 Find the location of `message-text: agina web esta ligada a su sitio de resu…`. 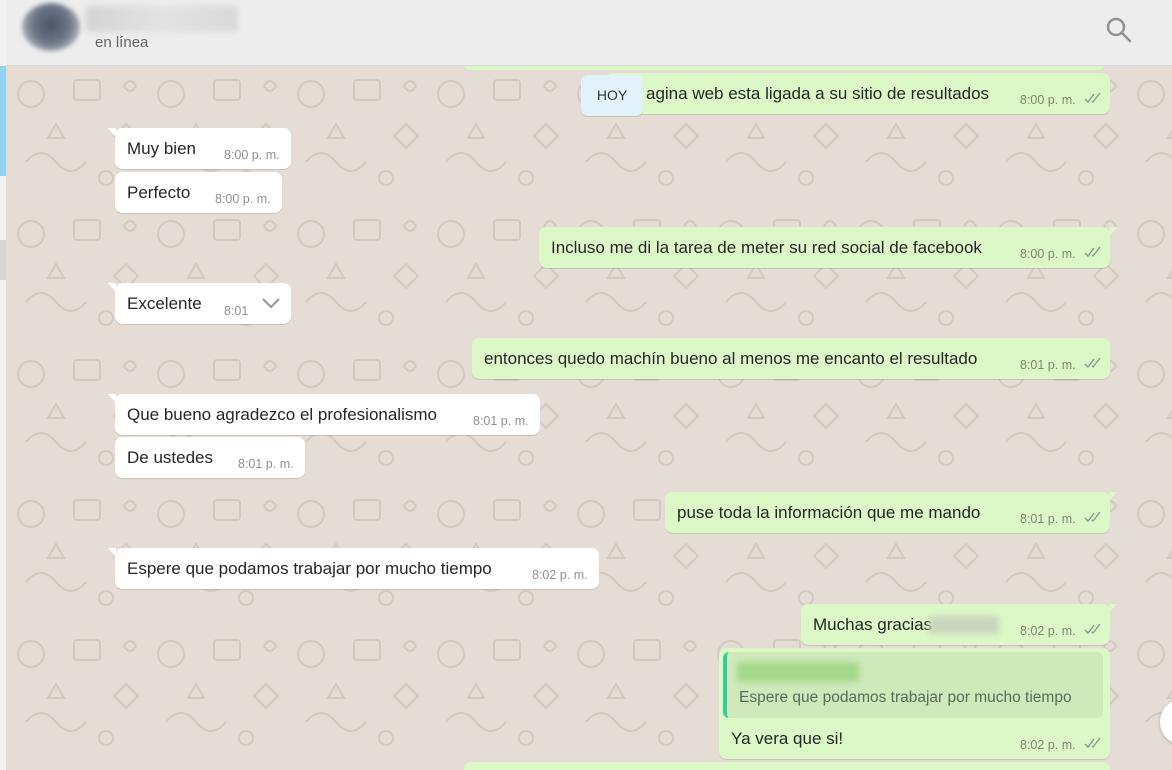

message-text: agina web esta ligada a su sitio de resu… is located at coordinates (818, 93).